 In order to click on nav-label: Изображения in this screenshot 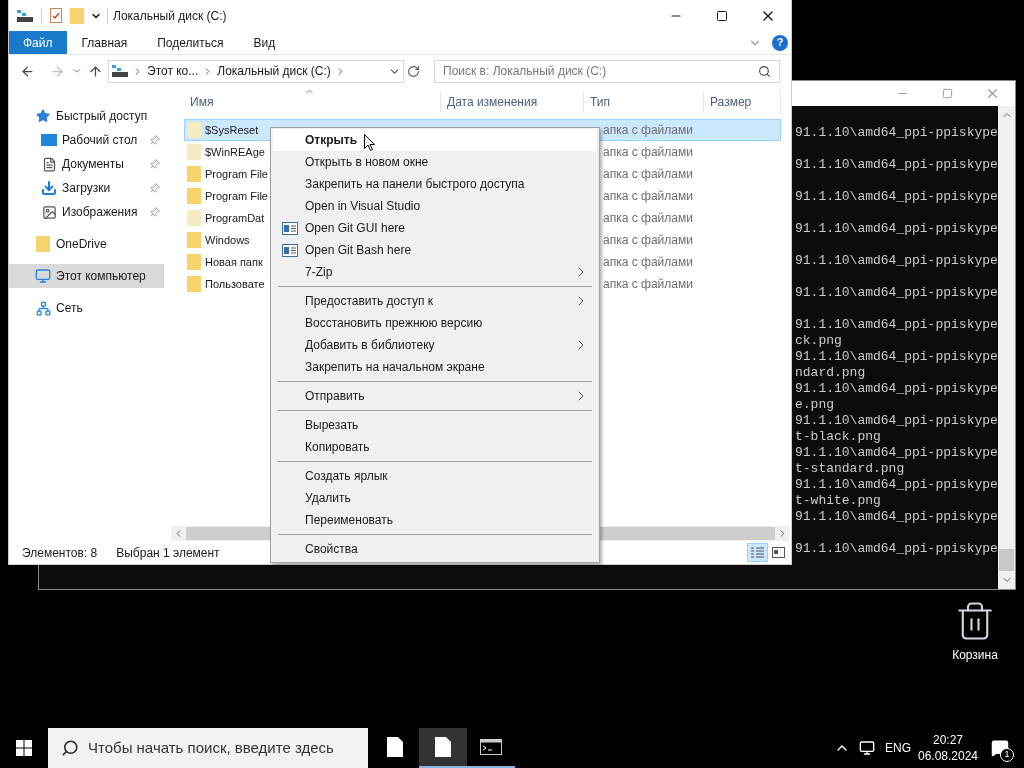, I will do `click(100, 212)`.